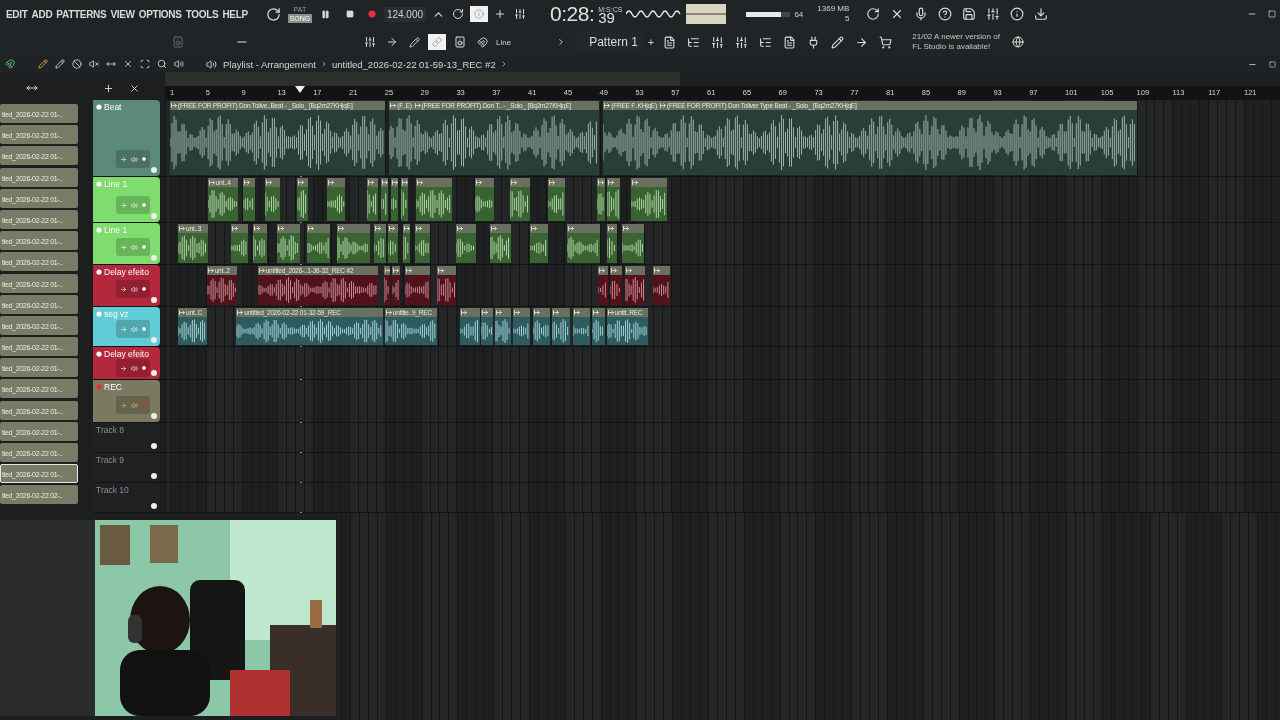 This screenshot has height=720, width=1280. What do you see at coordinates (126, 437) in the screenshot?
I see `track-header: Track 8` at bounding box center [126, 437].